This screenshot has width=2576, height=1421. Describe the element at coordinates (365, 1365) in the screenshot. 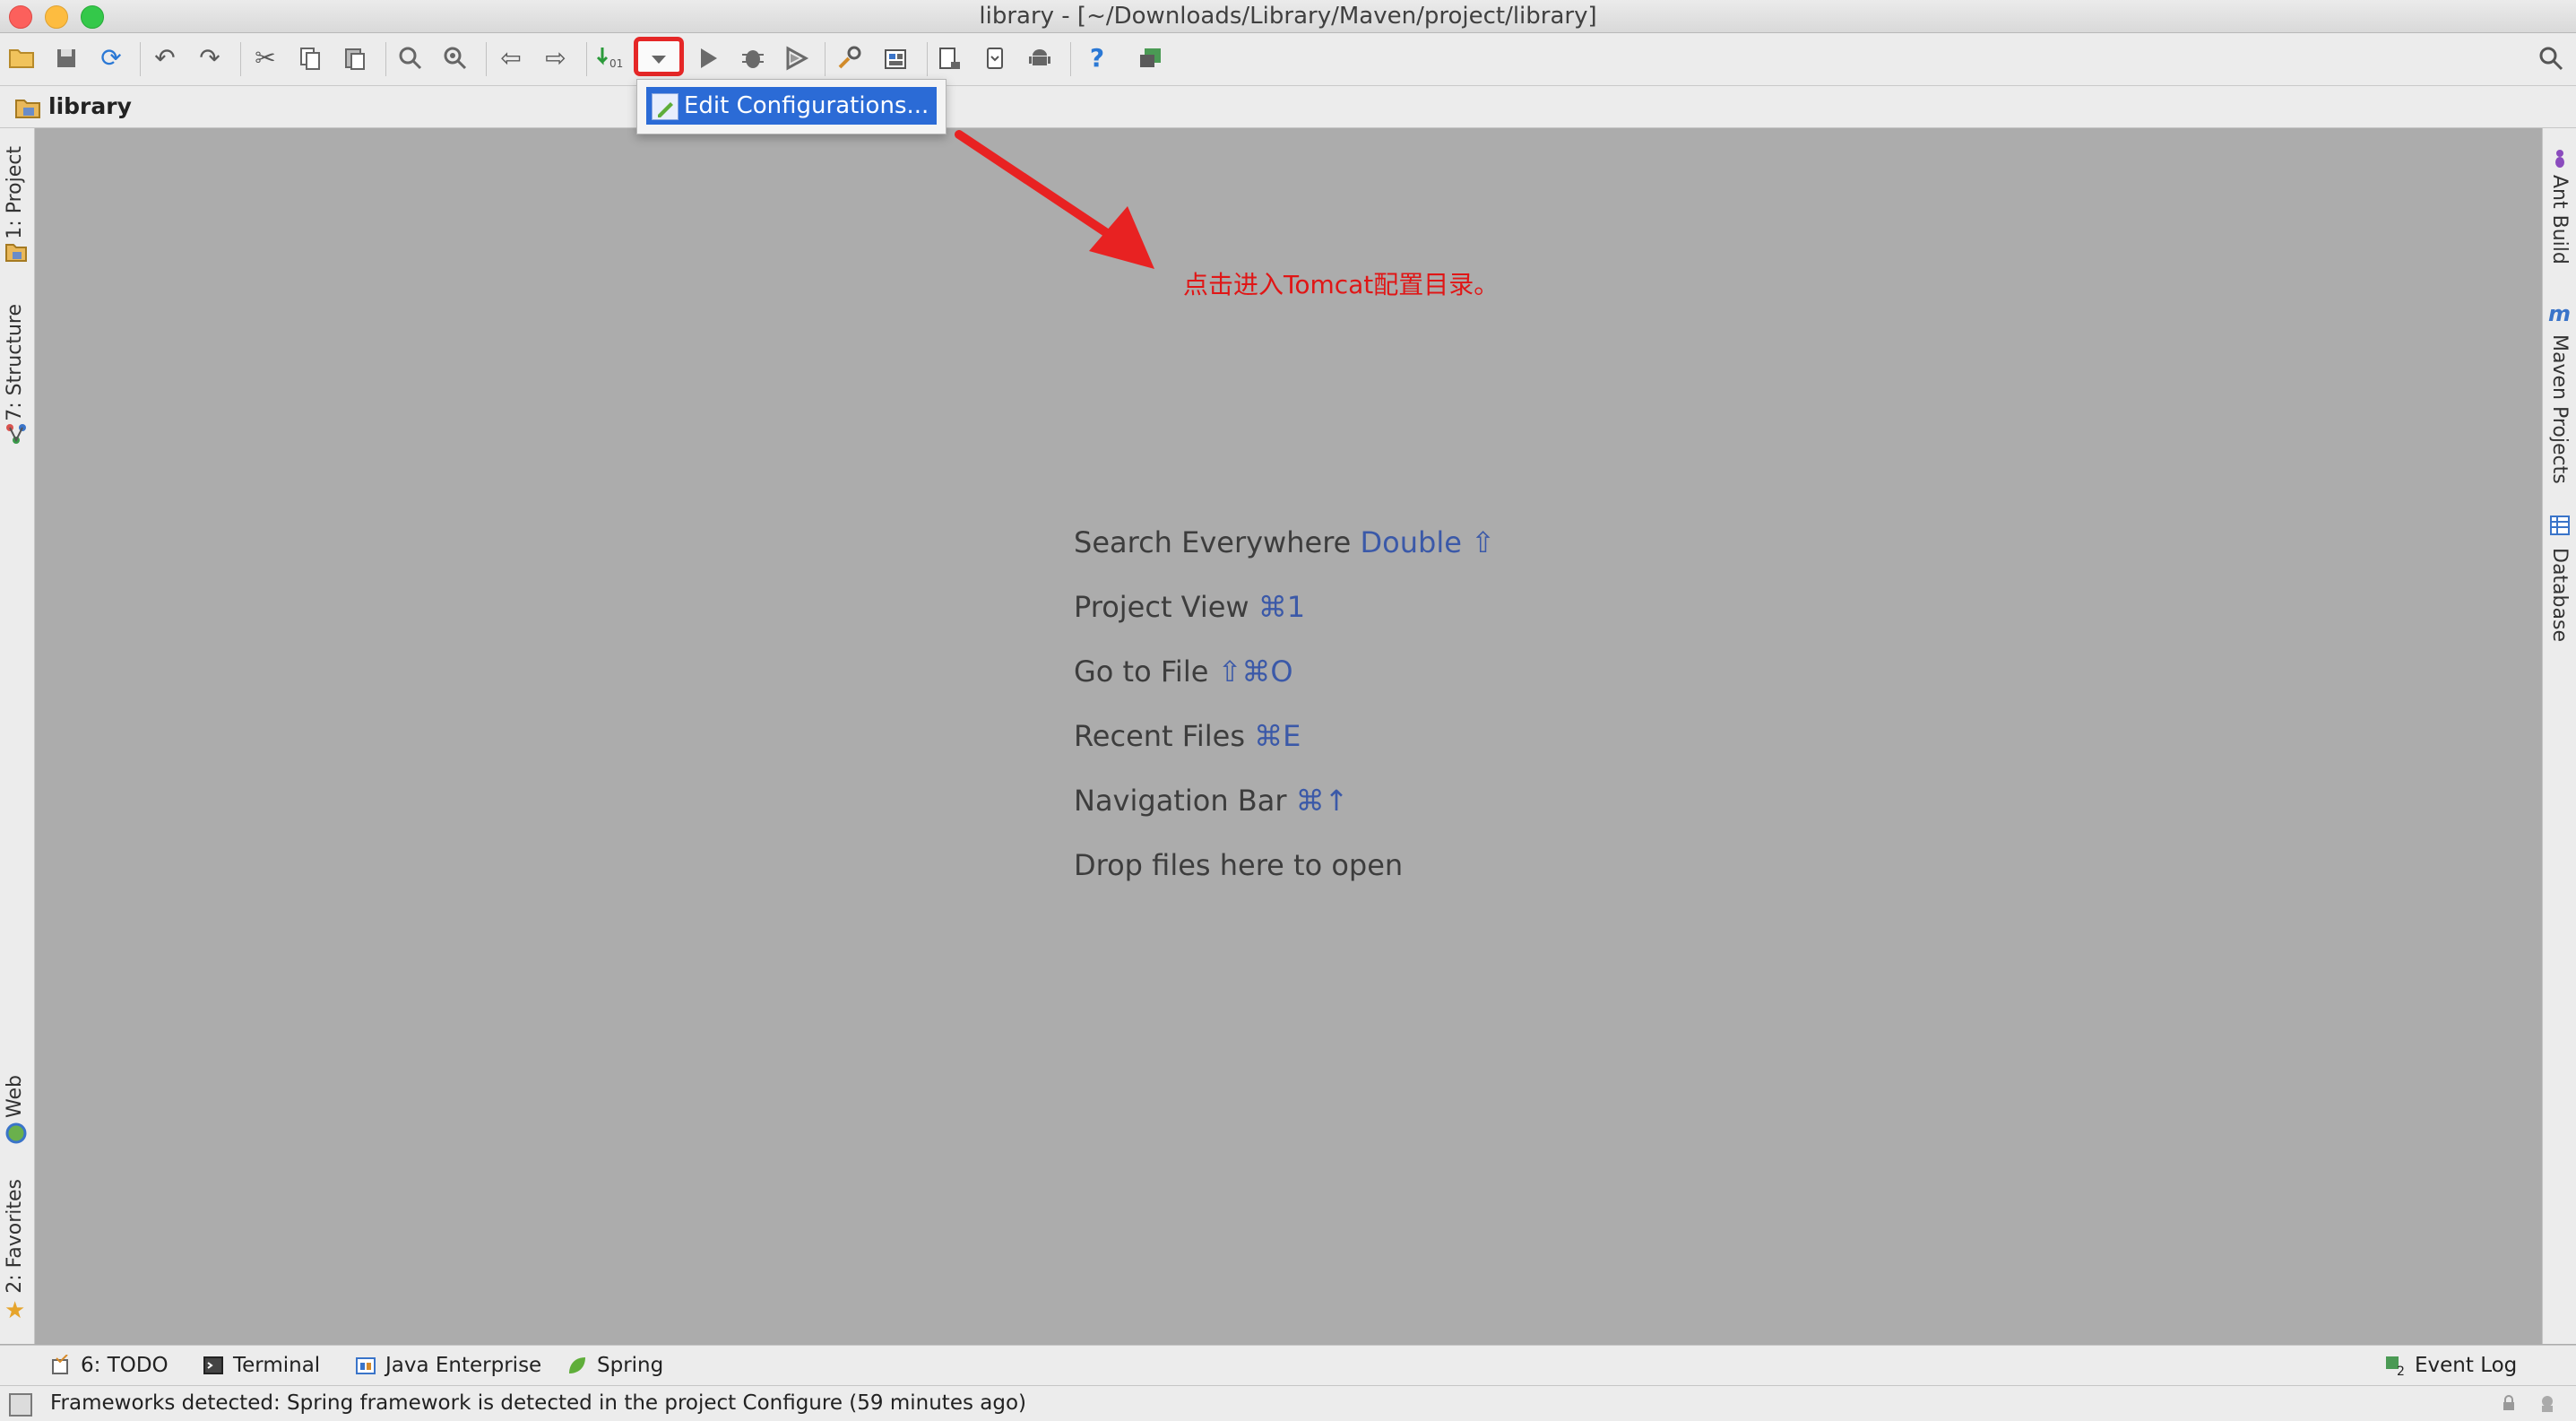

I see `java-enterprise-icon` at that location.